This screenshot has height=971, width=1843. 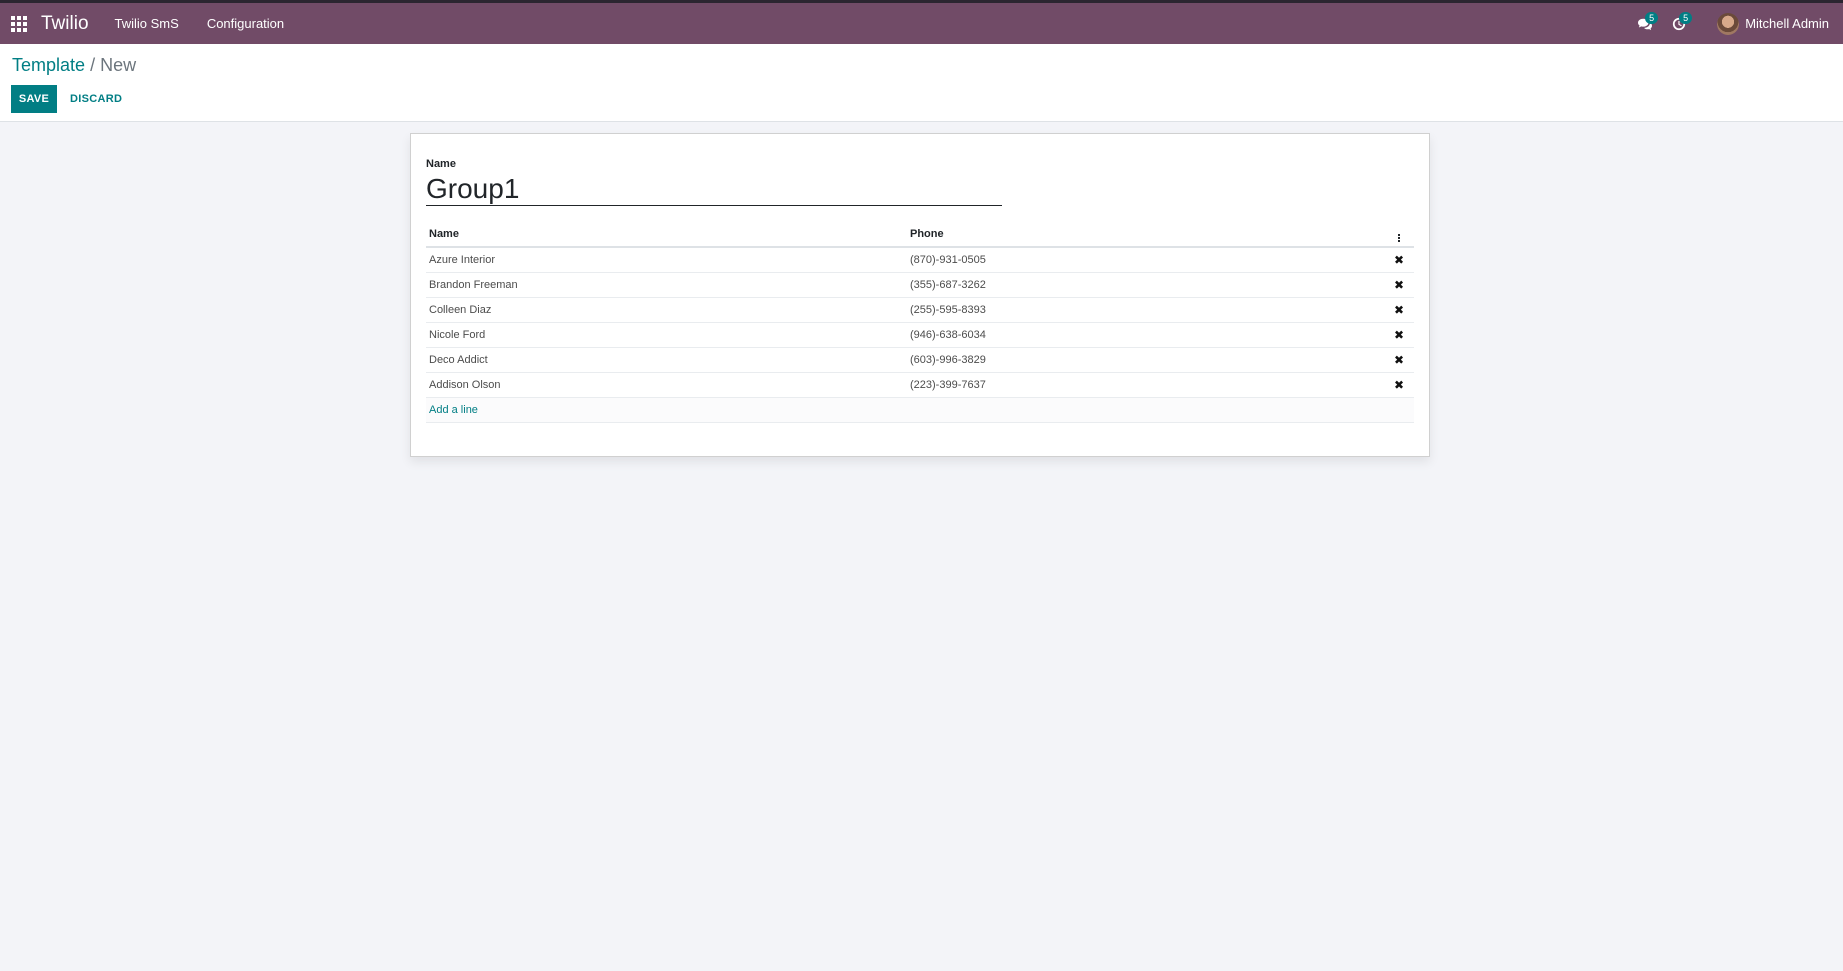 I want to click on table-row: Nicole Ford (946)-638-6034 ✖, so click(x=920, y=335).